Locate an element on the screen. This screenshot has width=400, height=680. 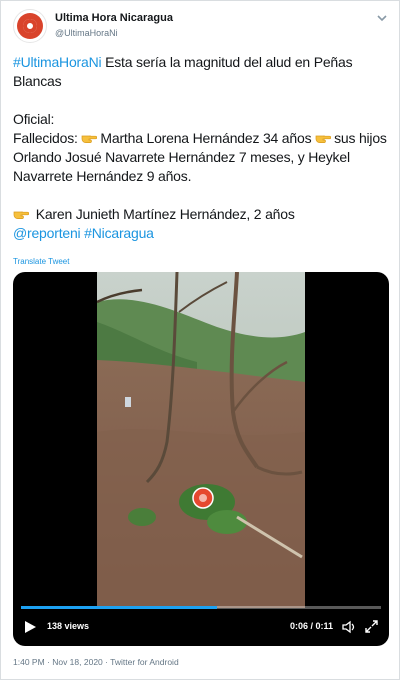
volume-icon is located at coordinates (349, 627).